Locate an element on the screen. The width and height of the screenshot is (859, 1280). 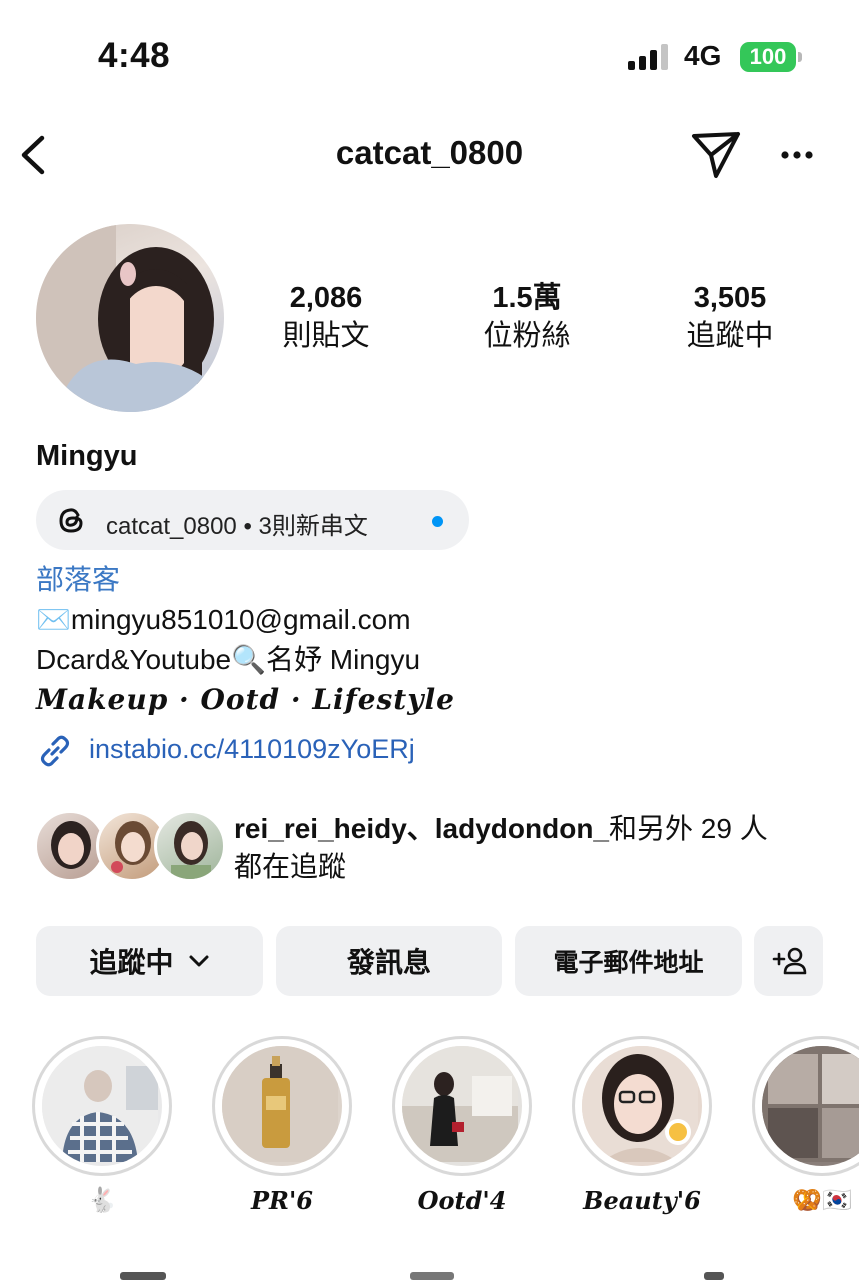
signal-strength-icon is located at coordinates (649, 57).